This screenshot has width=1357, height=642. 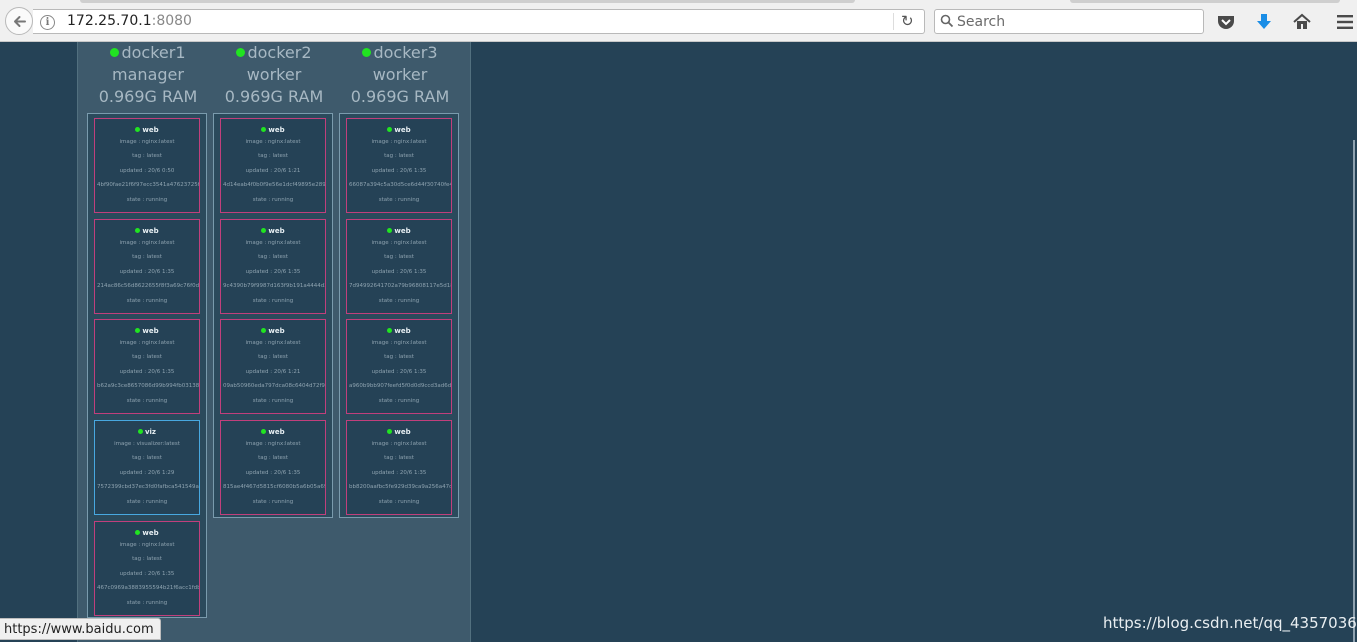 I want to click on task-id: 7d94992641702a79b96808117e5d18622, so click(x=400, y=286).